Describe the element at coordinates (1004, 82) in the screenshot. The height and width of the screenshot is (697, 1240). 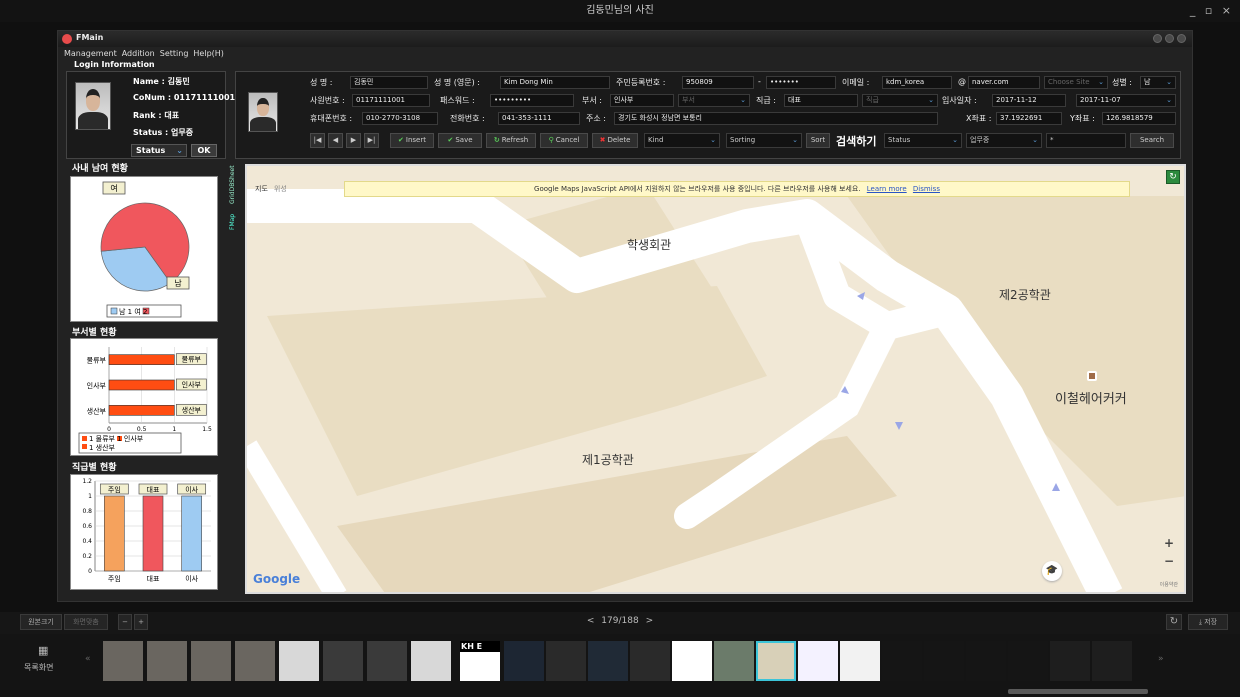
I see `email-domain-field: naver.com` at that location.